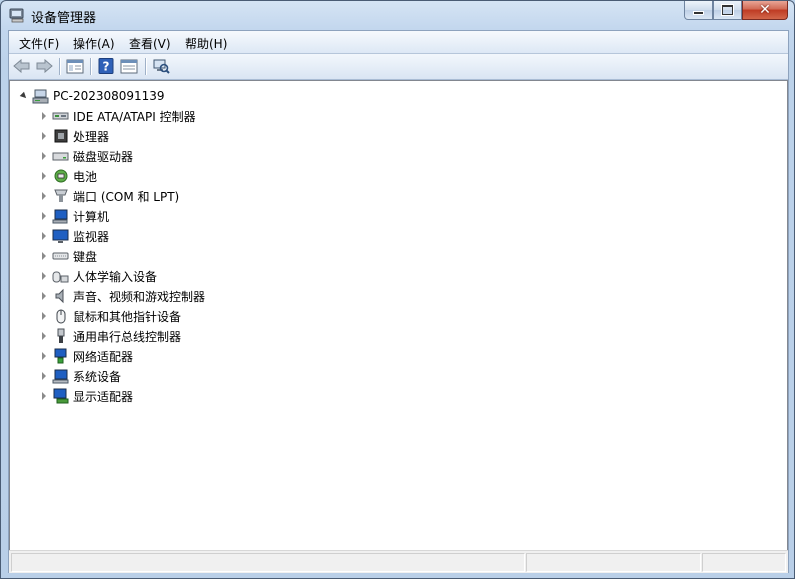 Image resolution: width=795 pixels, height=579 pixels. What do you see at coordinates (24, 96) in the screenshot?
I see `collapse-arrow-icon` at bounding box center [24, 96].